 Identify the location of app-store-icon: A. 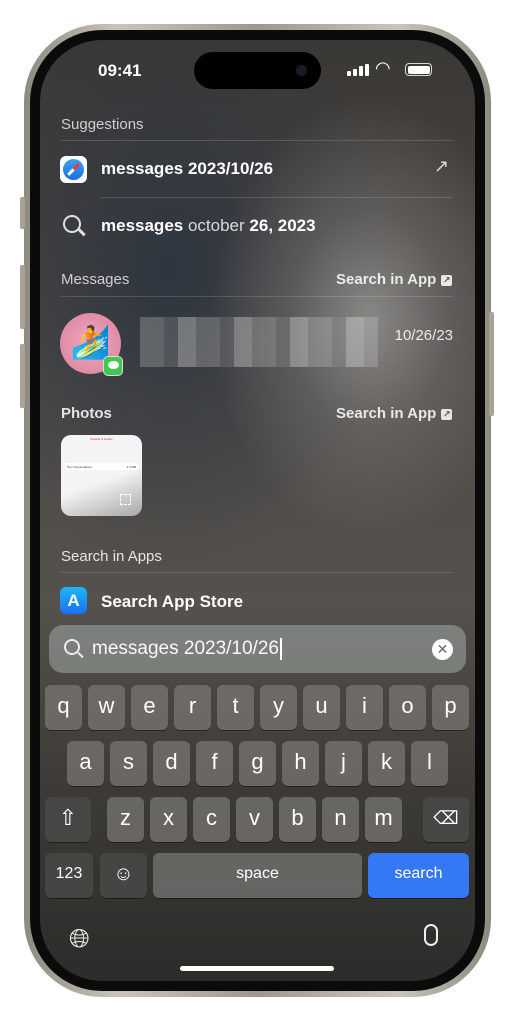
(73, 600).